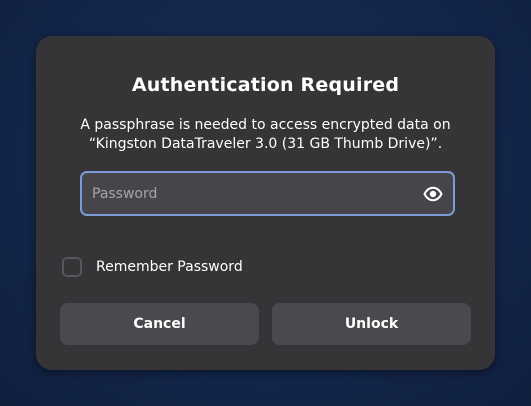 This screenshot has height=406, width=531. Describe the element at coordinates (371, 324) in the screenshot. I see `unlock-button: Unlock` at that location.